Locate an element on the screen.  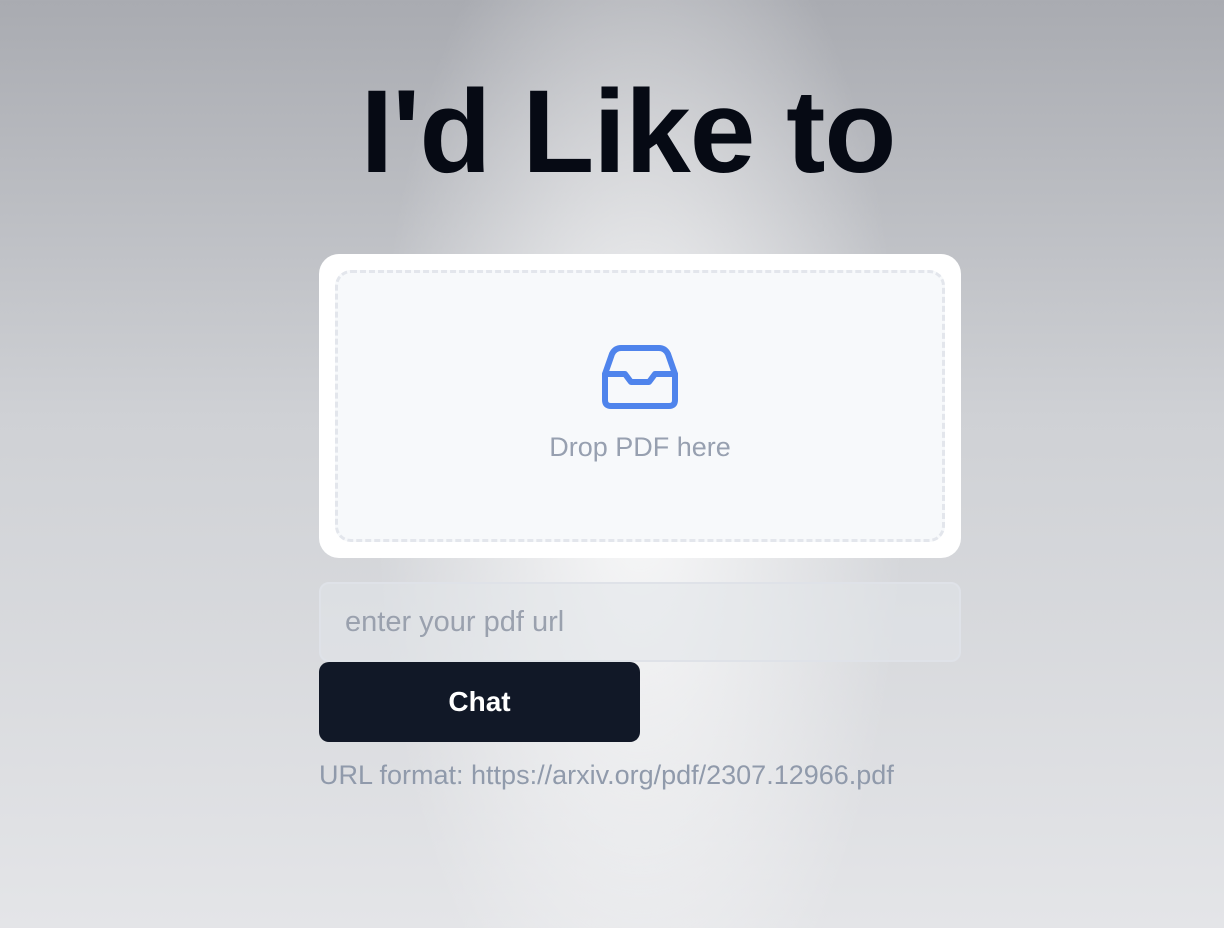
pdf-url-input is located at coordinates (640, 622).